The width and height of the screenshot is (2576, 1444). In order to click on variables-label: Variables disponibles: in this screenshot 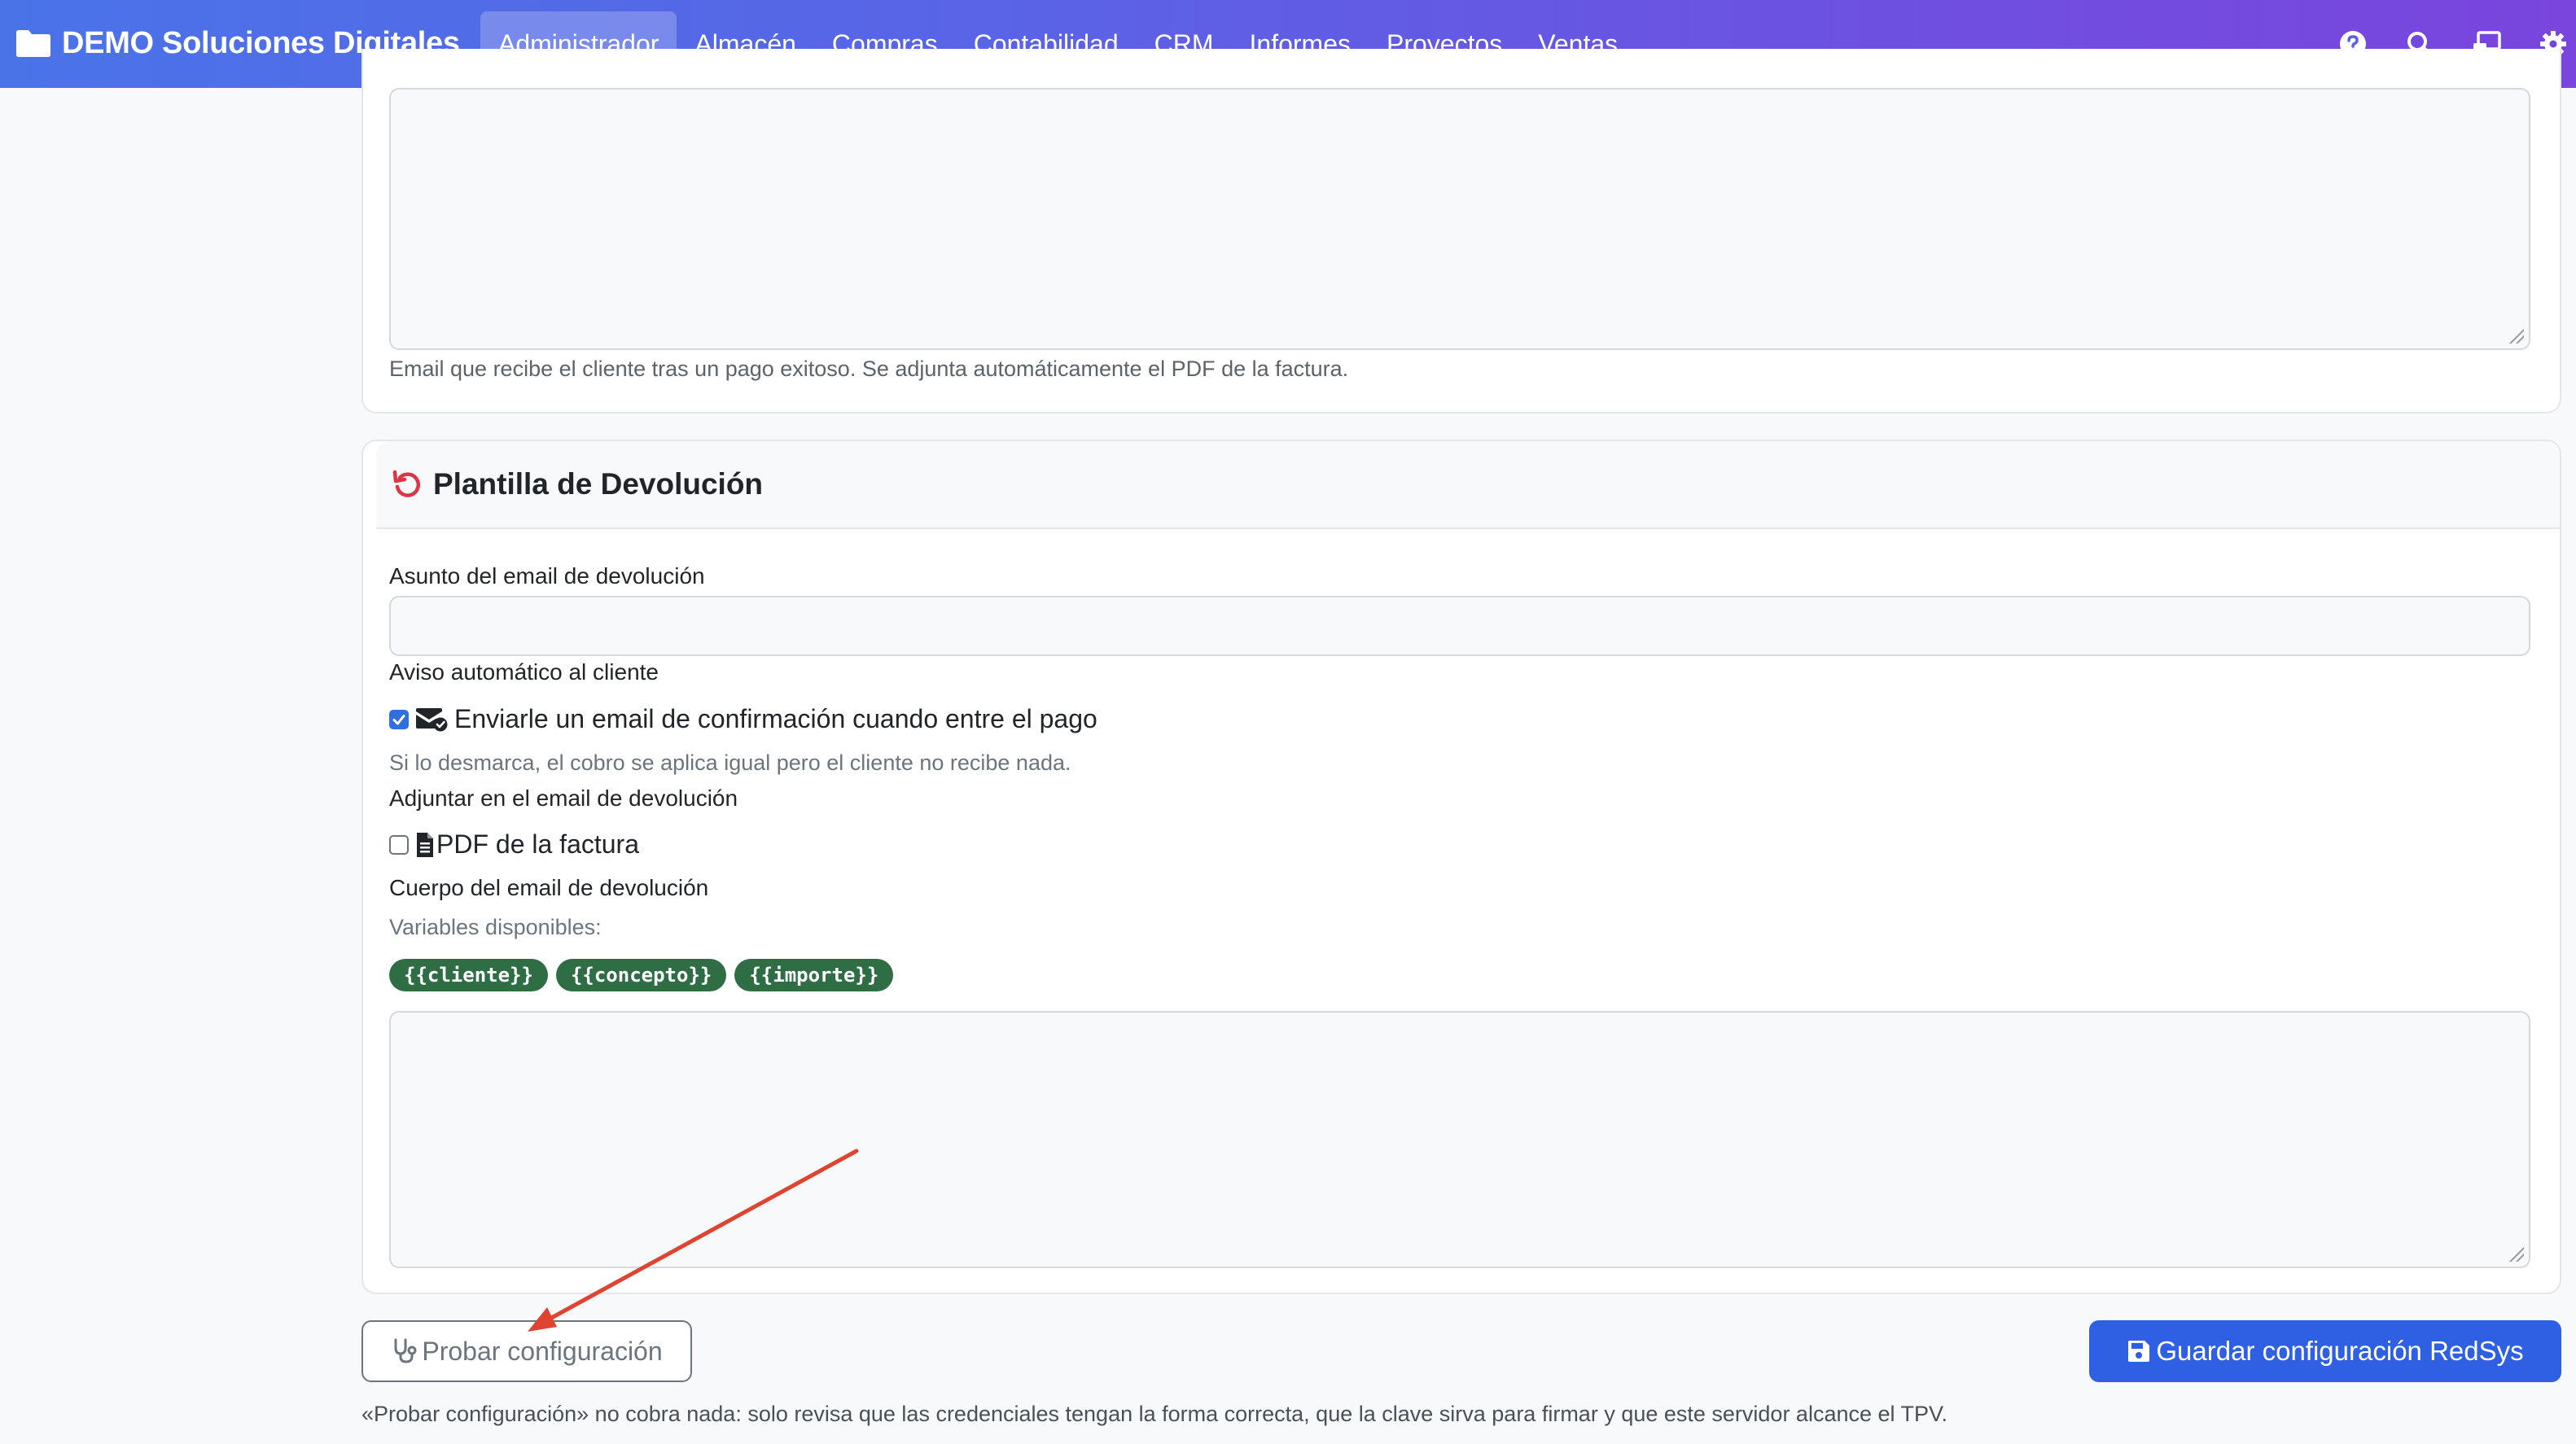, I will do `click(495, 927)`.